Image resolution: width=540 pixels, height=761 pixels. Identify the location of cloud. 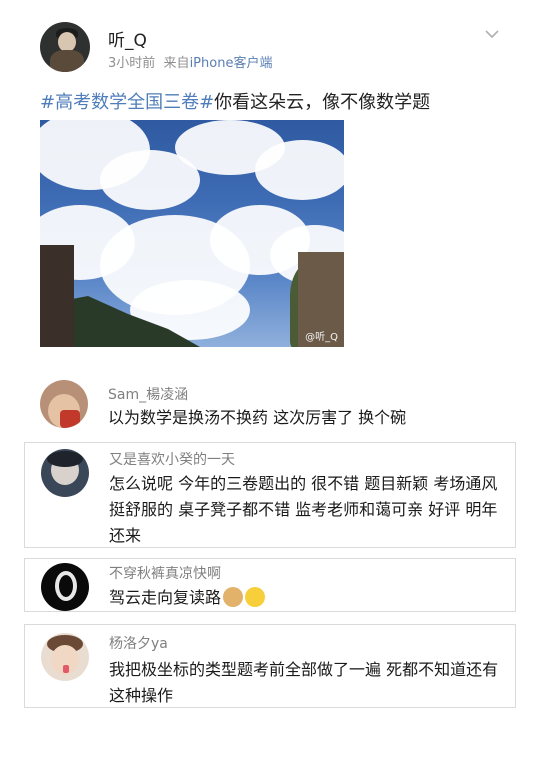
(299, 170).